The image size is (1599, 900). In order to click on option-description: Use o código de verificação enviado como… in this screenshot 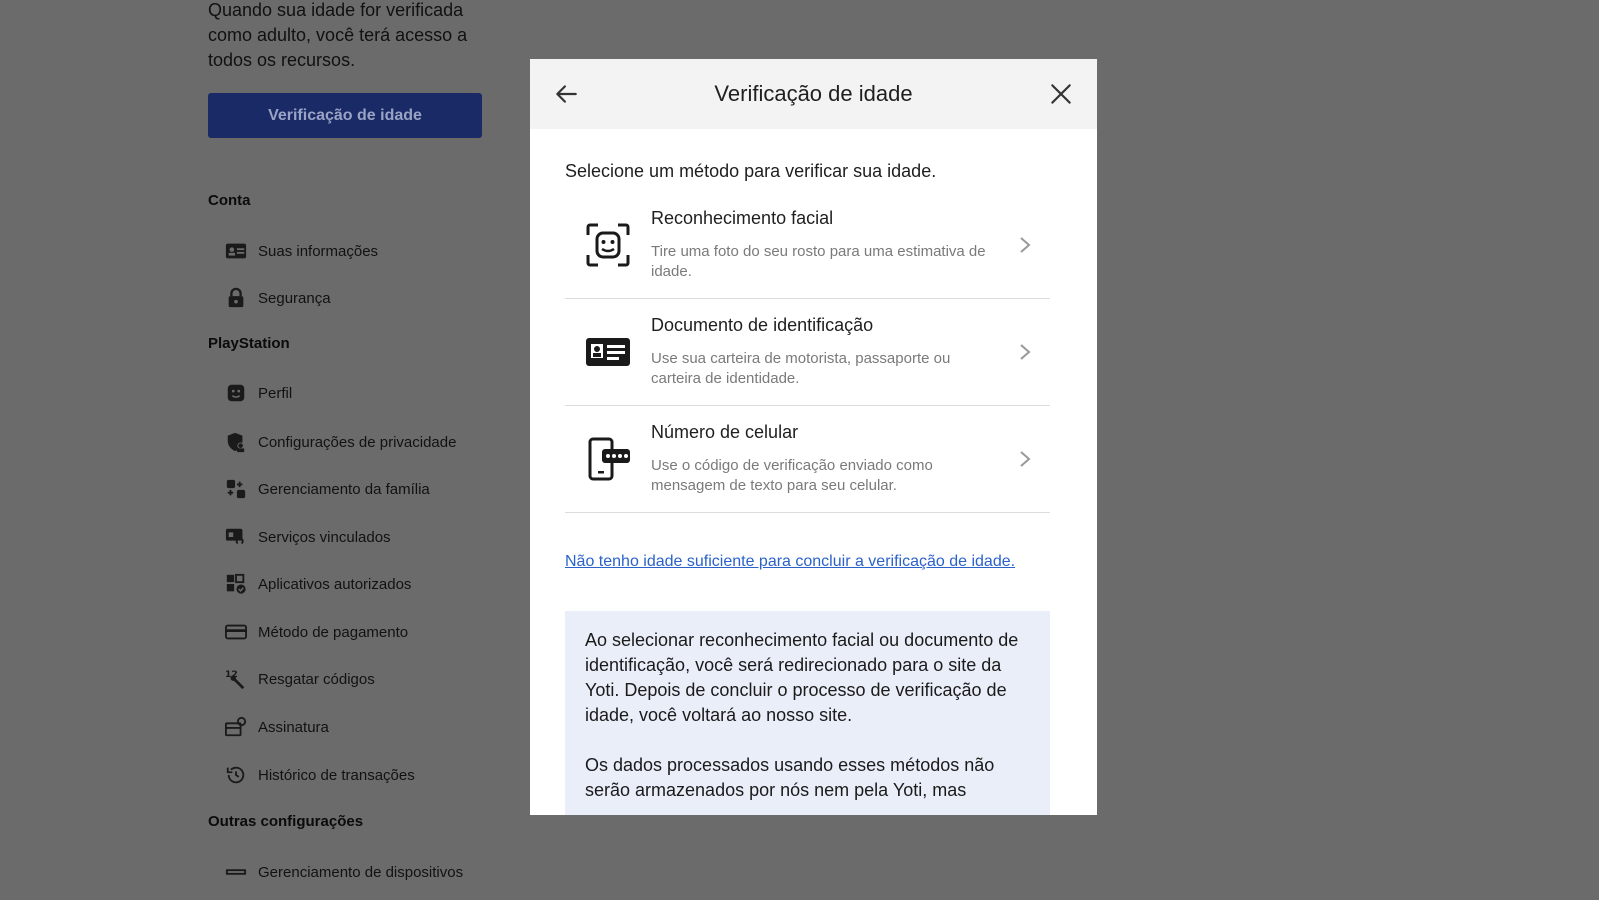, I will do `click(792, 475)`.